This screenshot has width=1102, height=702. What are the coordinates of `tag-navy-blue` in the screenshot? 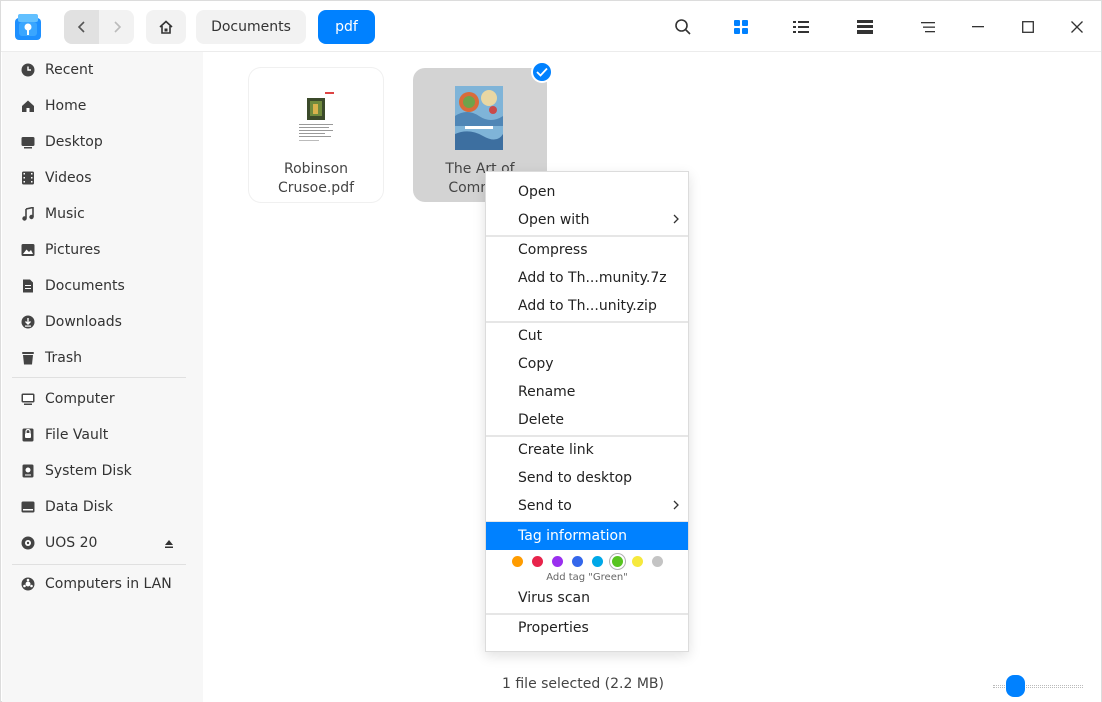 It's located at (577, 561).